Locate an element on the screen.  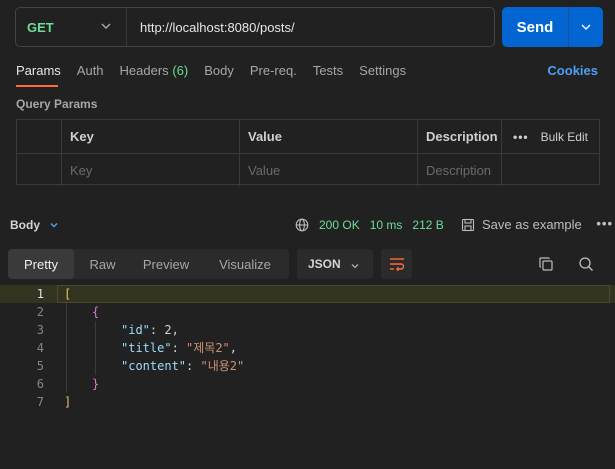
tab-params: Params is located at coordinates (38, 72).